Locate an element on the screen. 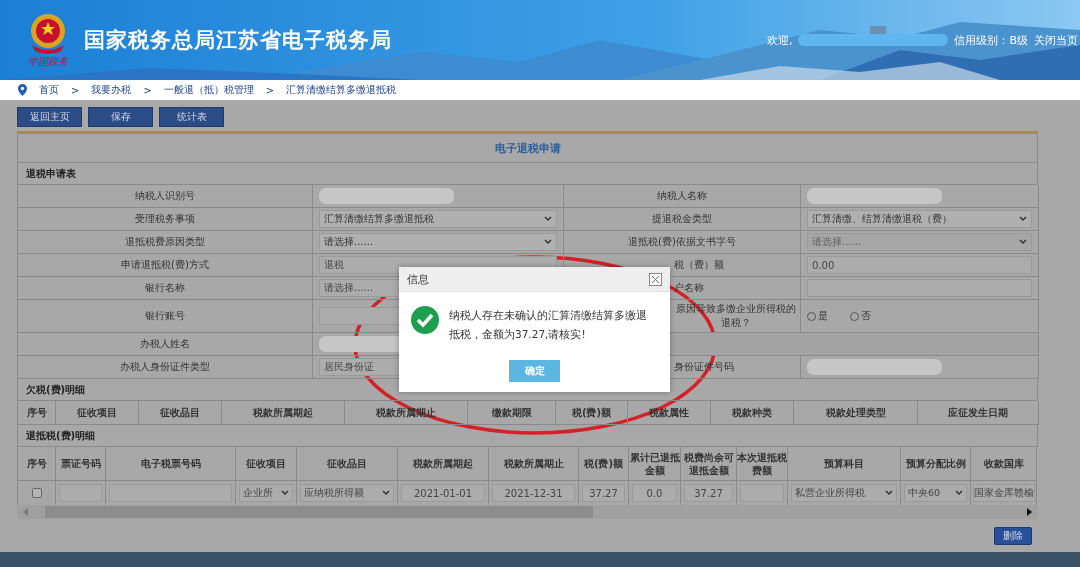  column-header: 税款所属期止 is located at coordinates (534, 464).